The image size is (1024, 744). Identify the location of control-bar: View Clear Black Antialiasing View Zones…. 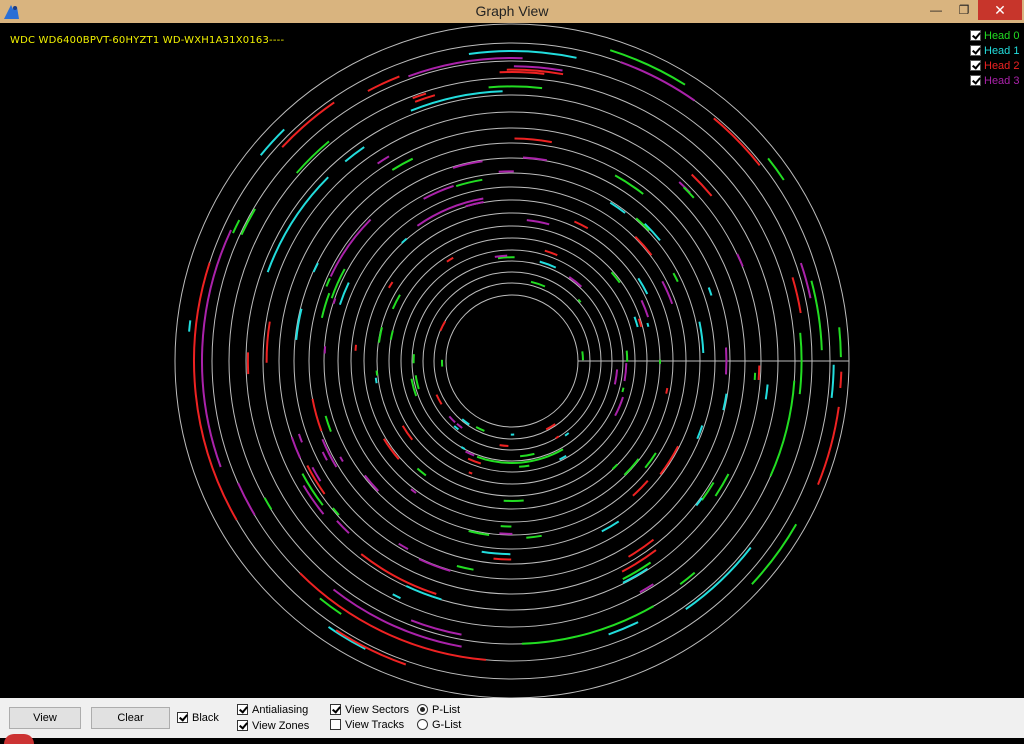
(512, 718).